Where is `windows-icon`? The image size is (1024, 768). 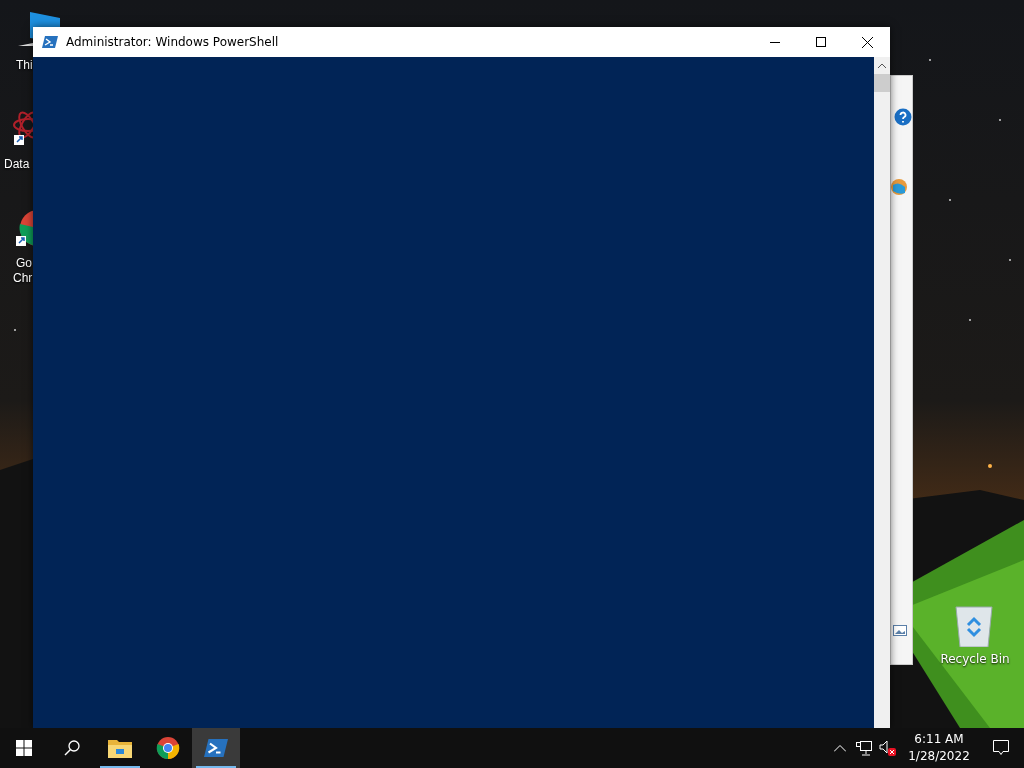 windows-icon is located at coordinates (24, 748).